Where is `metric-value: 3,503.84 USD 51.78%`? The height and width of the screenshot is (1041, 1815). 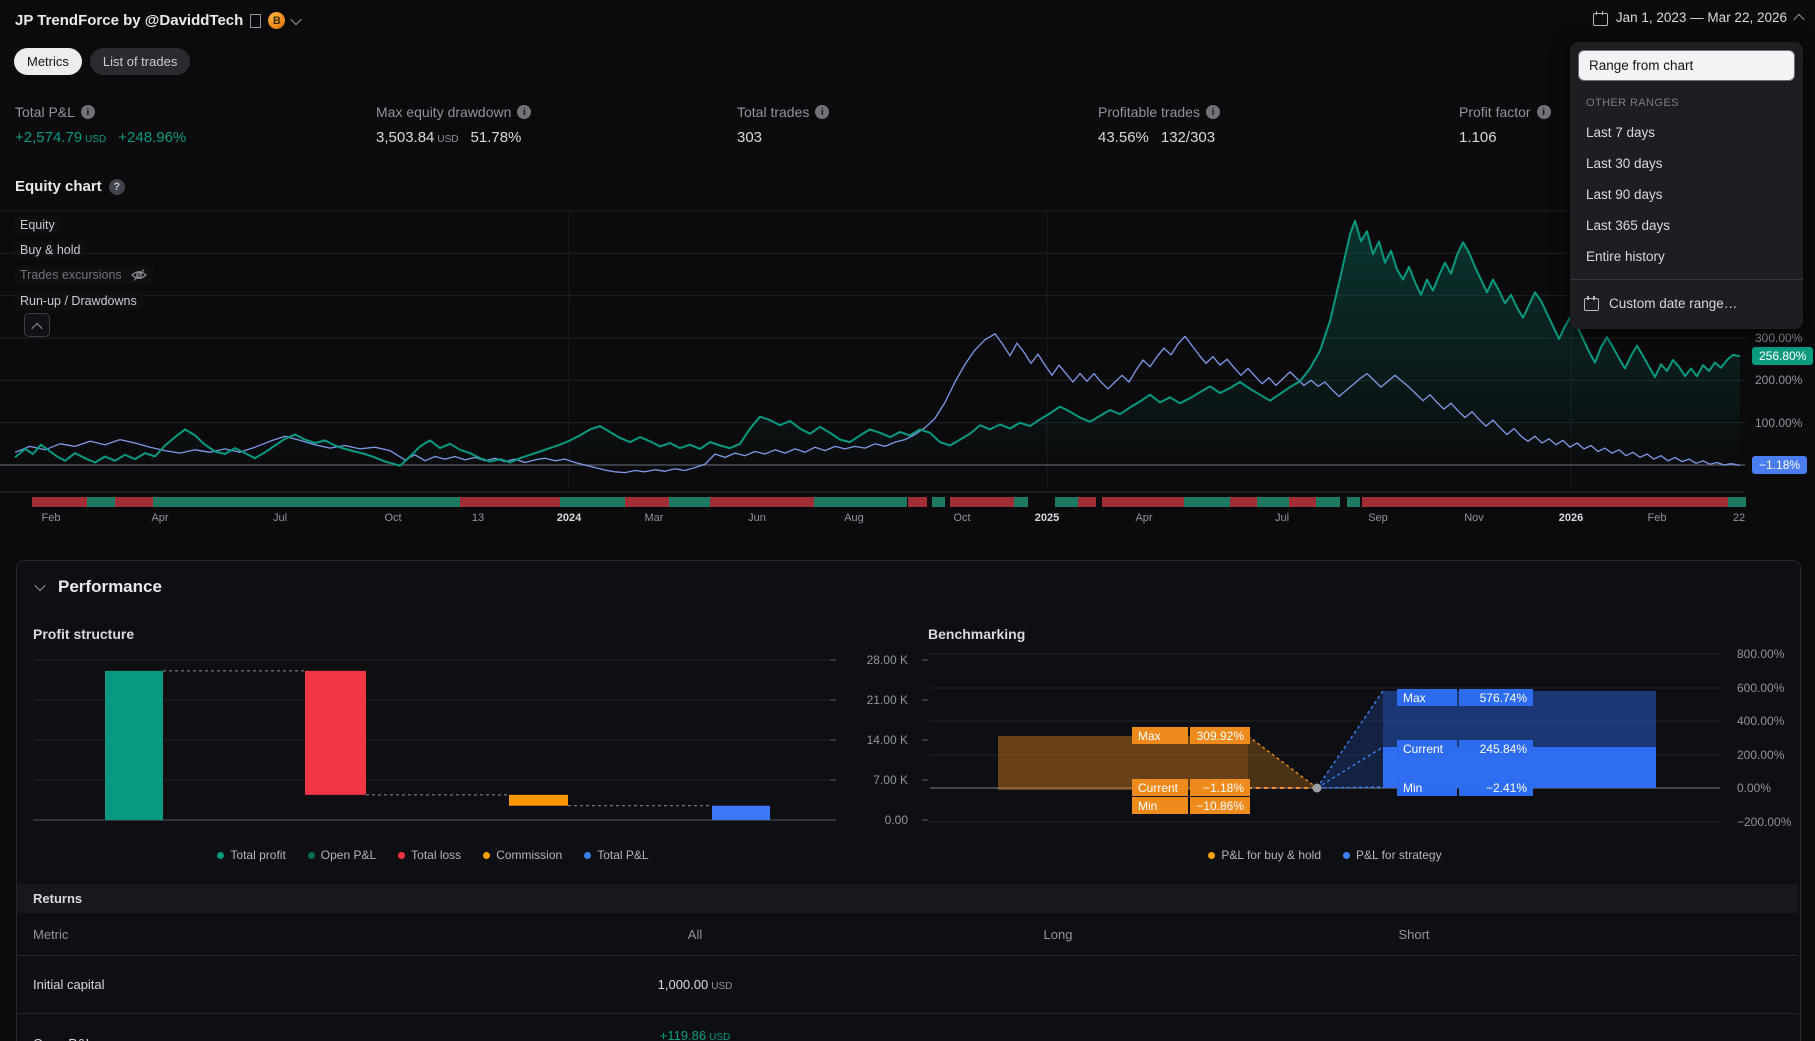
metric-value: 3,503.84 USD 51.78% is located at coordinates (526, 137).